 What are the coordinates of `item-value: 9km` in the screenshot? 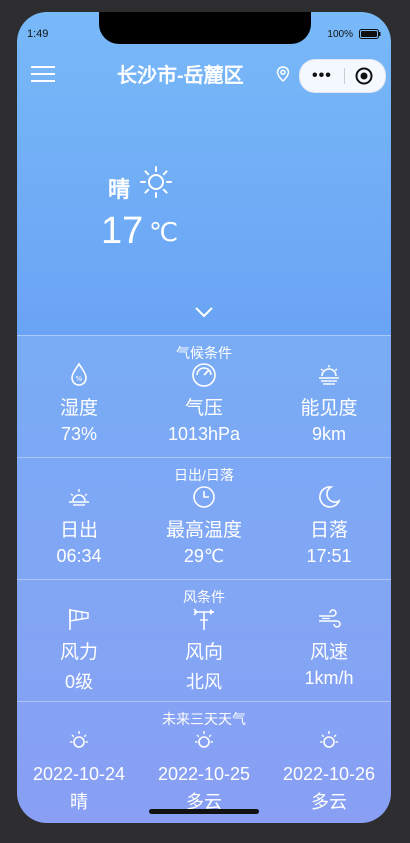 It's located at (328, 434).